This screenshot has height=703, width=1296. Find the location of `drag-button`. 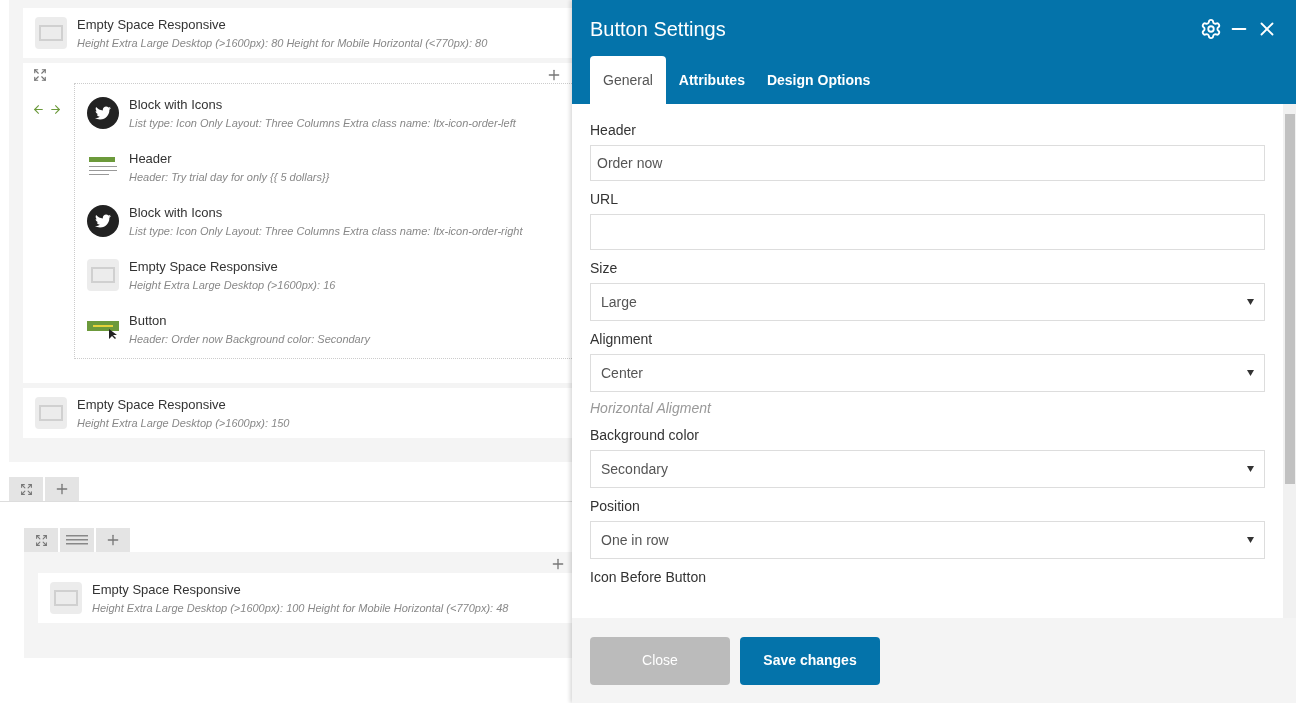

drag-button is located at coordinates (77, 540).